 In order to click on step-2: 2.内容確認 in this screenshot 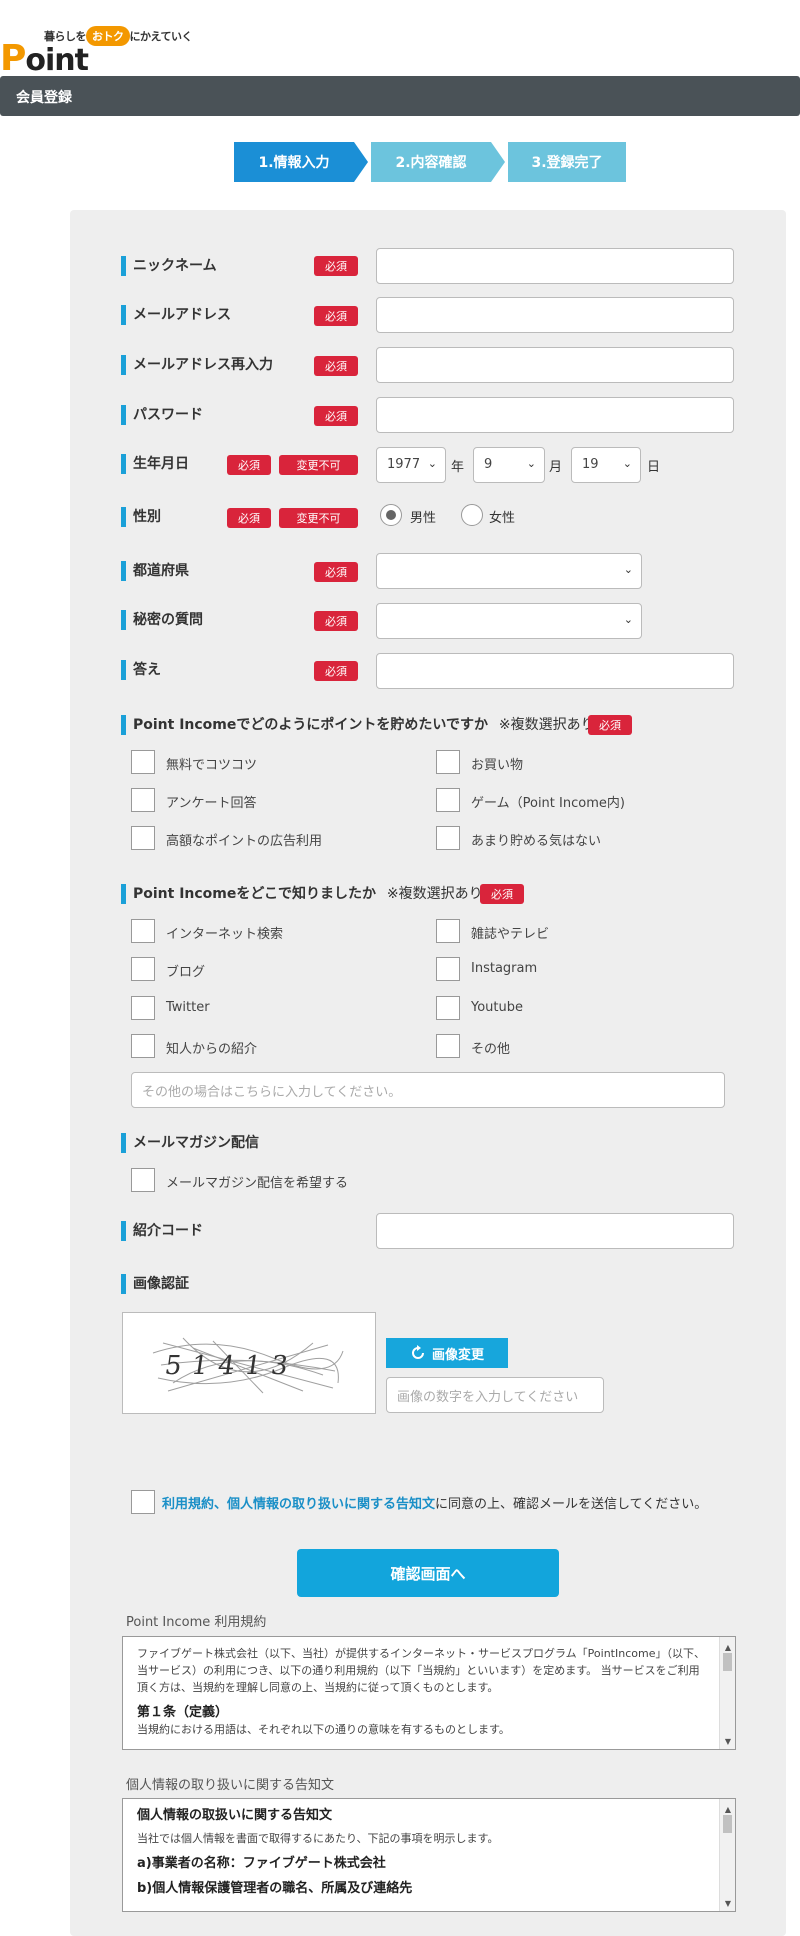, I will do `click(438, 162)`.